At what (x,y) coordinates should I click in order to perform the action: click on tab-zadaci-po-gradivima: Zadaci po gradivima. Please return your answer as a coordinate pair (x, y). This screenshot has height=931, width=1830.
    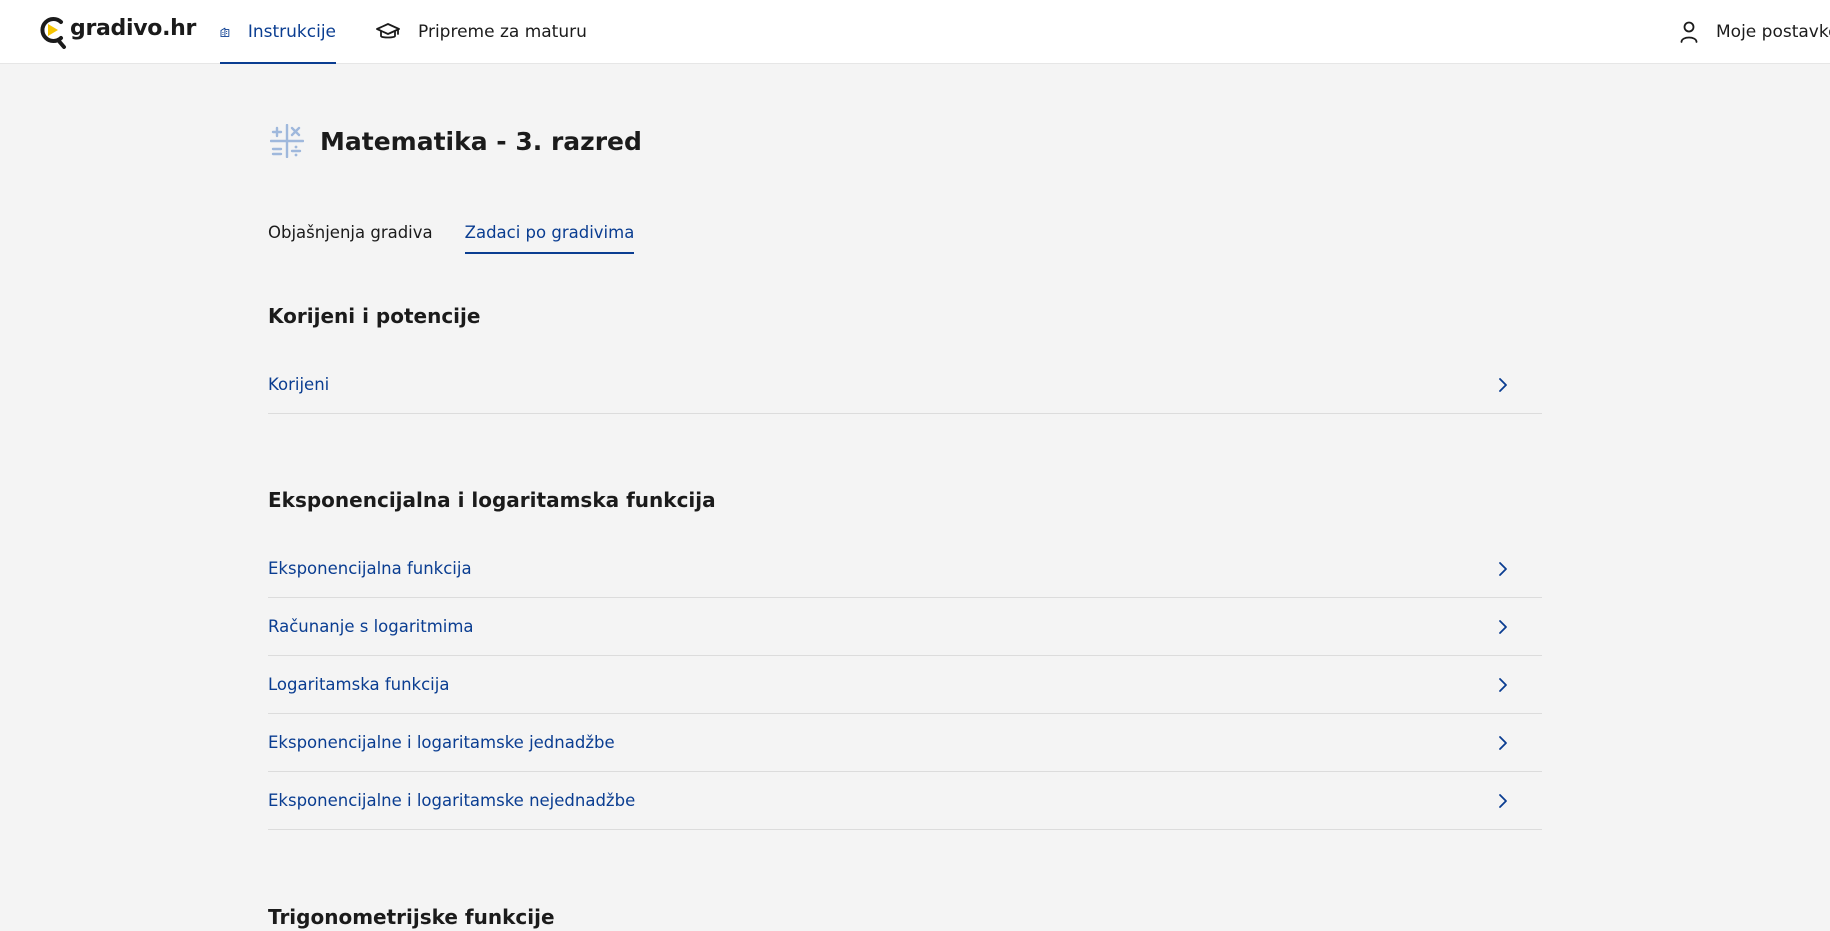
    Looking at the image, I should click on (549, 232).